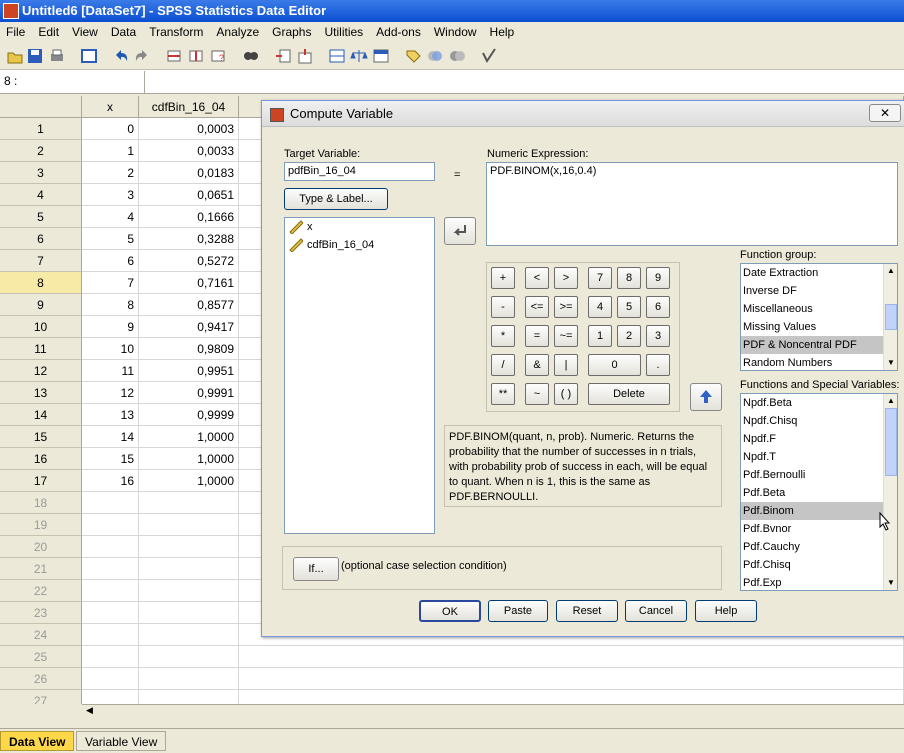 The width and height of the screenshot is (904, 753). What do you see at coordinates (359, 375) in the screenshot?
I see `variable-list: x cdfBin_16_04` at bounding box center [359, 375].